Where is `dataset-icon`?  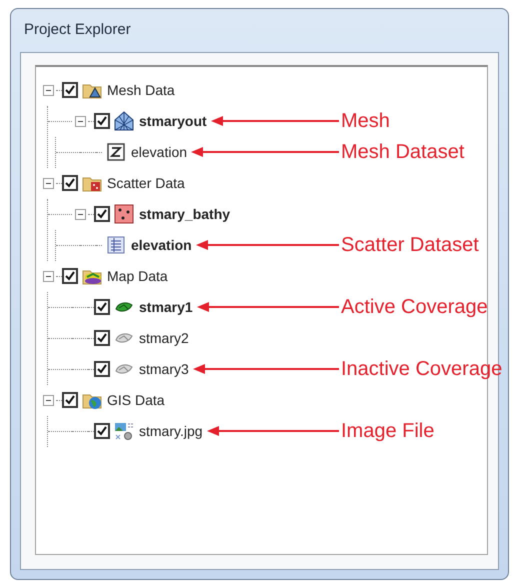 dataset-icon is located at coordinates (116, 152).